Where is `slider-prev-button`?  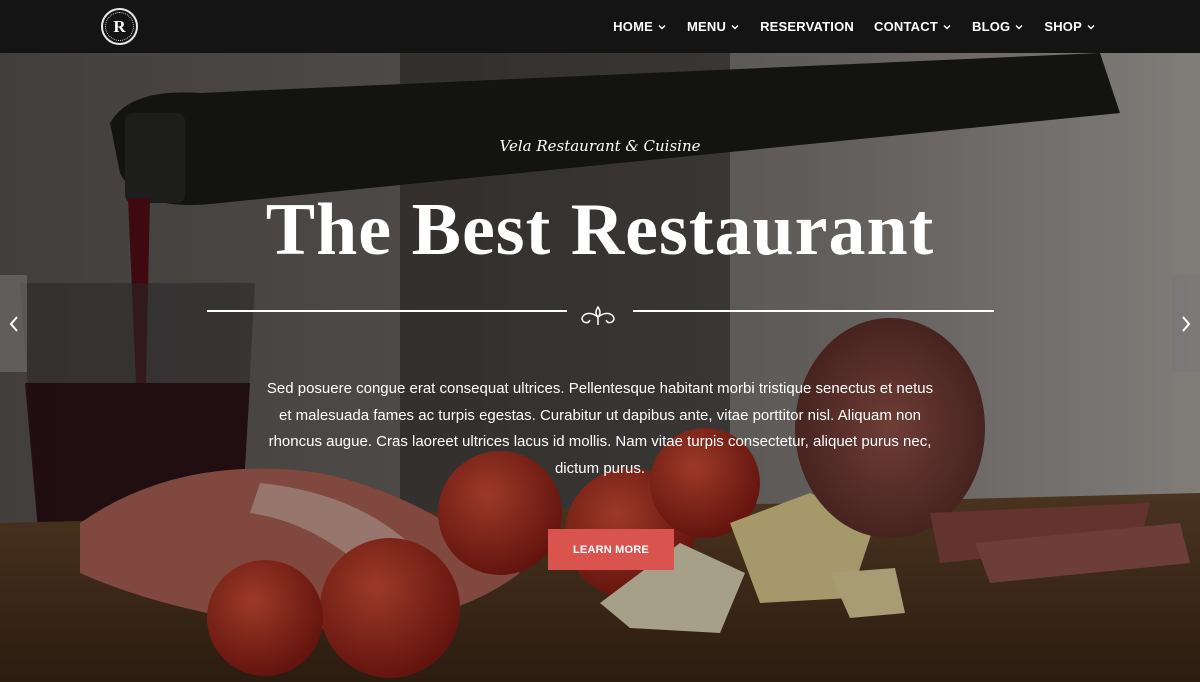 slider-prev-button is located at coordinates (13, 323).